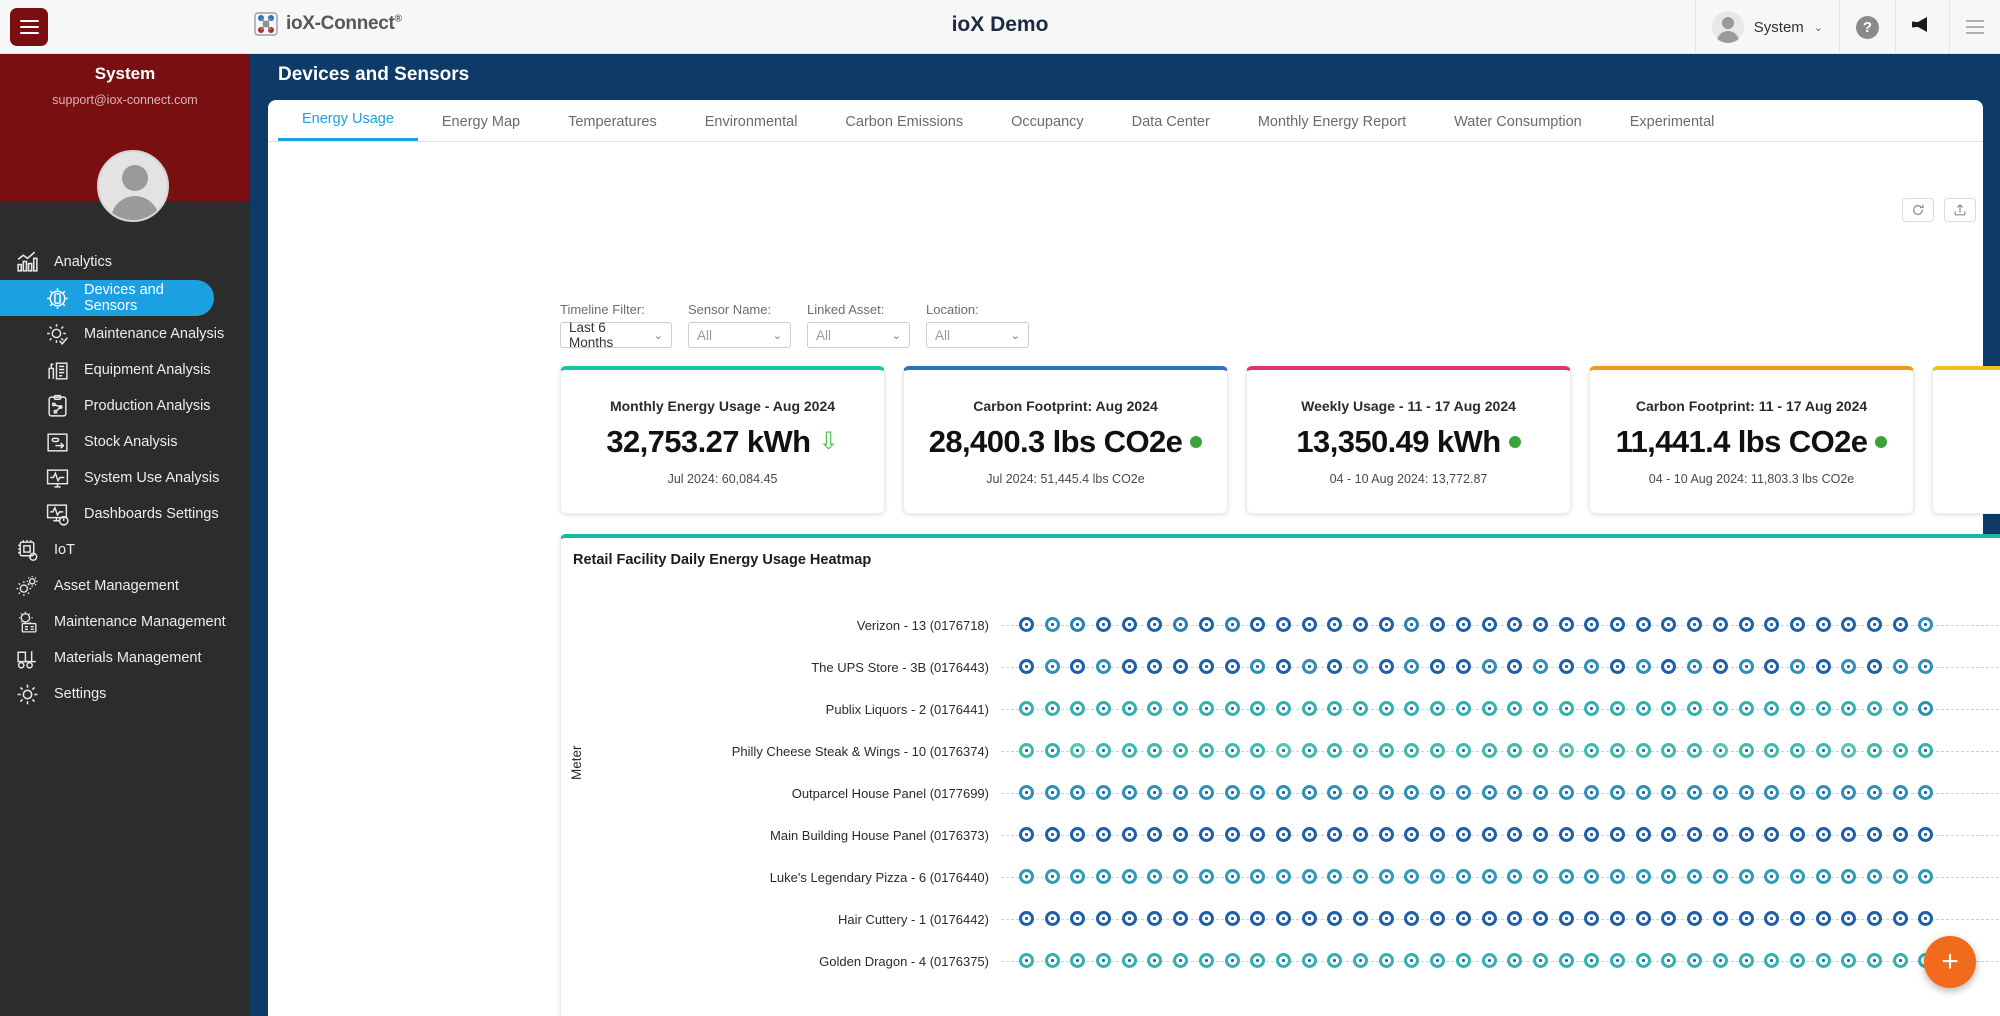 The width and height of the screenshot is (2000, 1016). Describe the element at coordinates (125, 478) in the screenshot. I see `sidebar-item-system-use-analysis: System Use Analysis` at that location.